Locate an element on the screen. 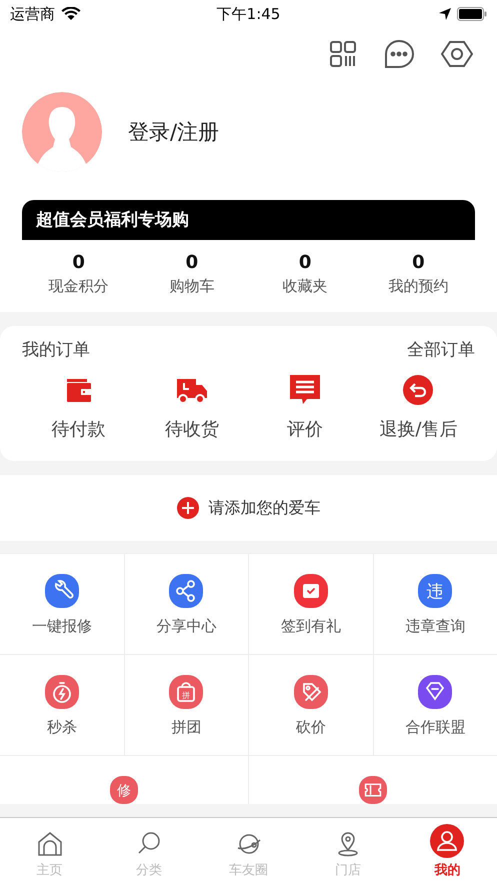 This screenshot has height=883, width=497. add-car-row: 请添加您的爱车 is located at coordinates (248, 508).